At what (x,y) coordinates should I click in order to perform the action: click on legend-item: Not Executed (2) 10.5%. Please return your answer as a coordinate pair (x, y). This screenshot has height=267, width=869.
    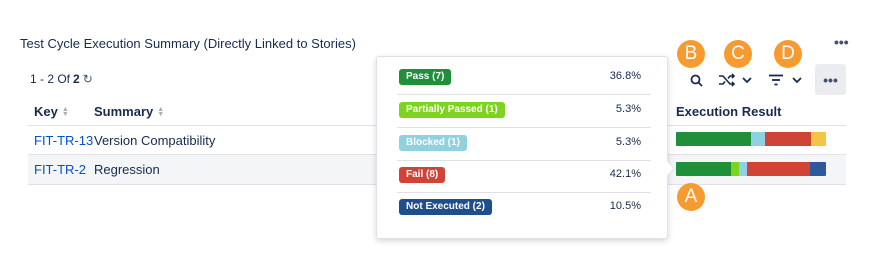
    Looking at the image, I should click on (524, 208).